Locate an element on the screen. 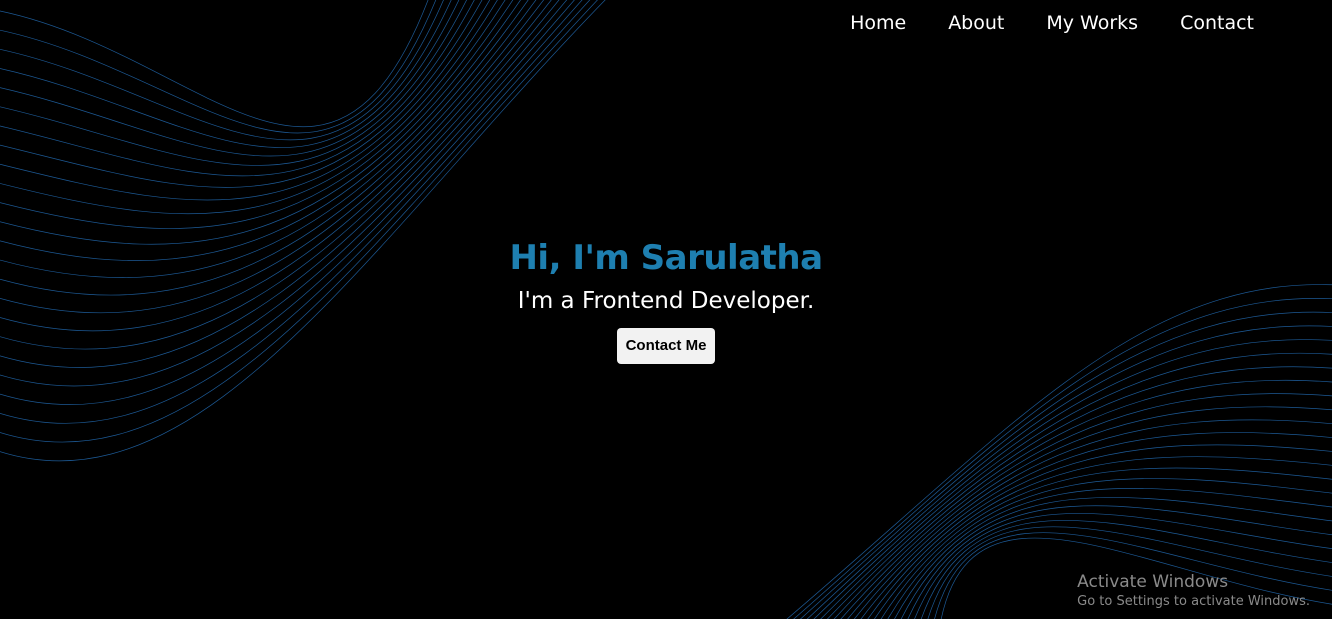 The image size is (1332, 619). watermark-subtitle: Go to Settings to activate Windows. is located at coordinates (1193, 601).